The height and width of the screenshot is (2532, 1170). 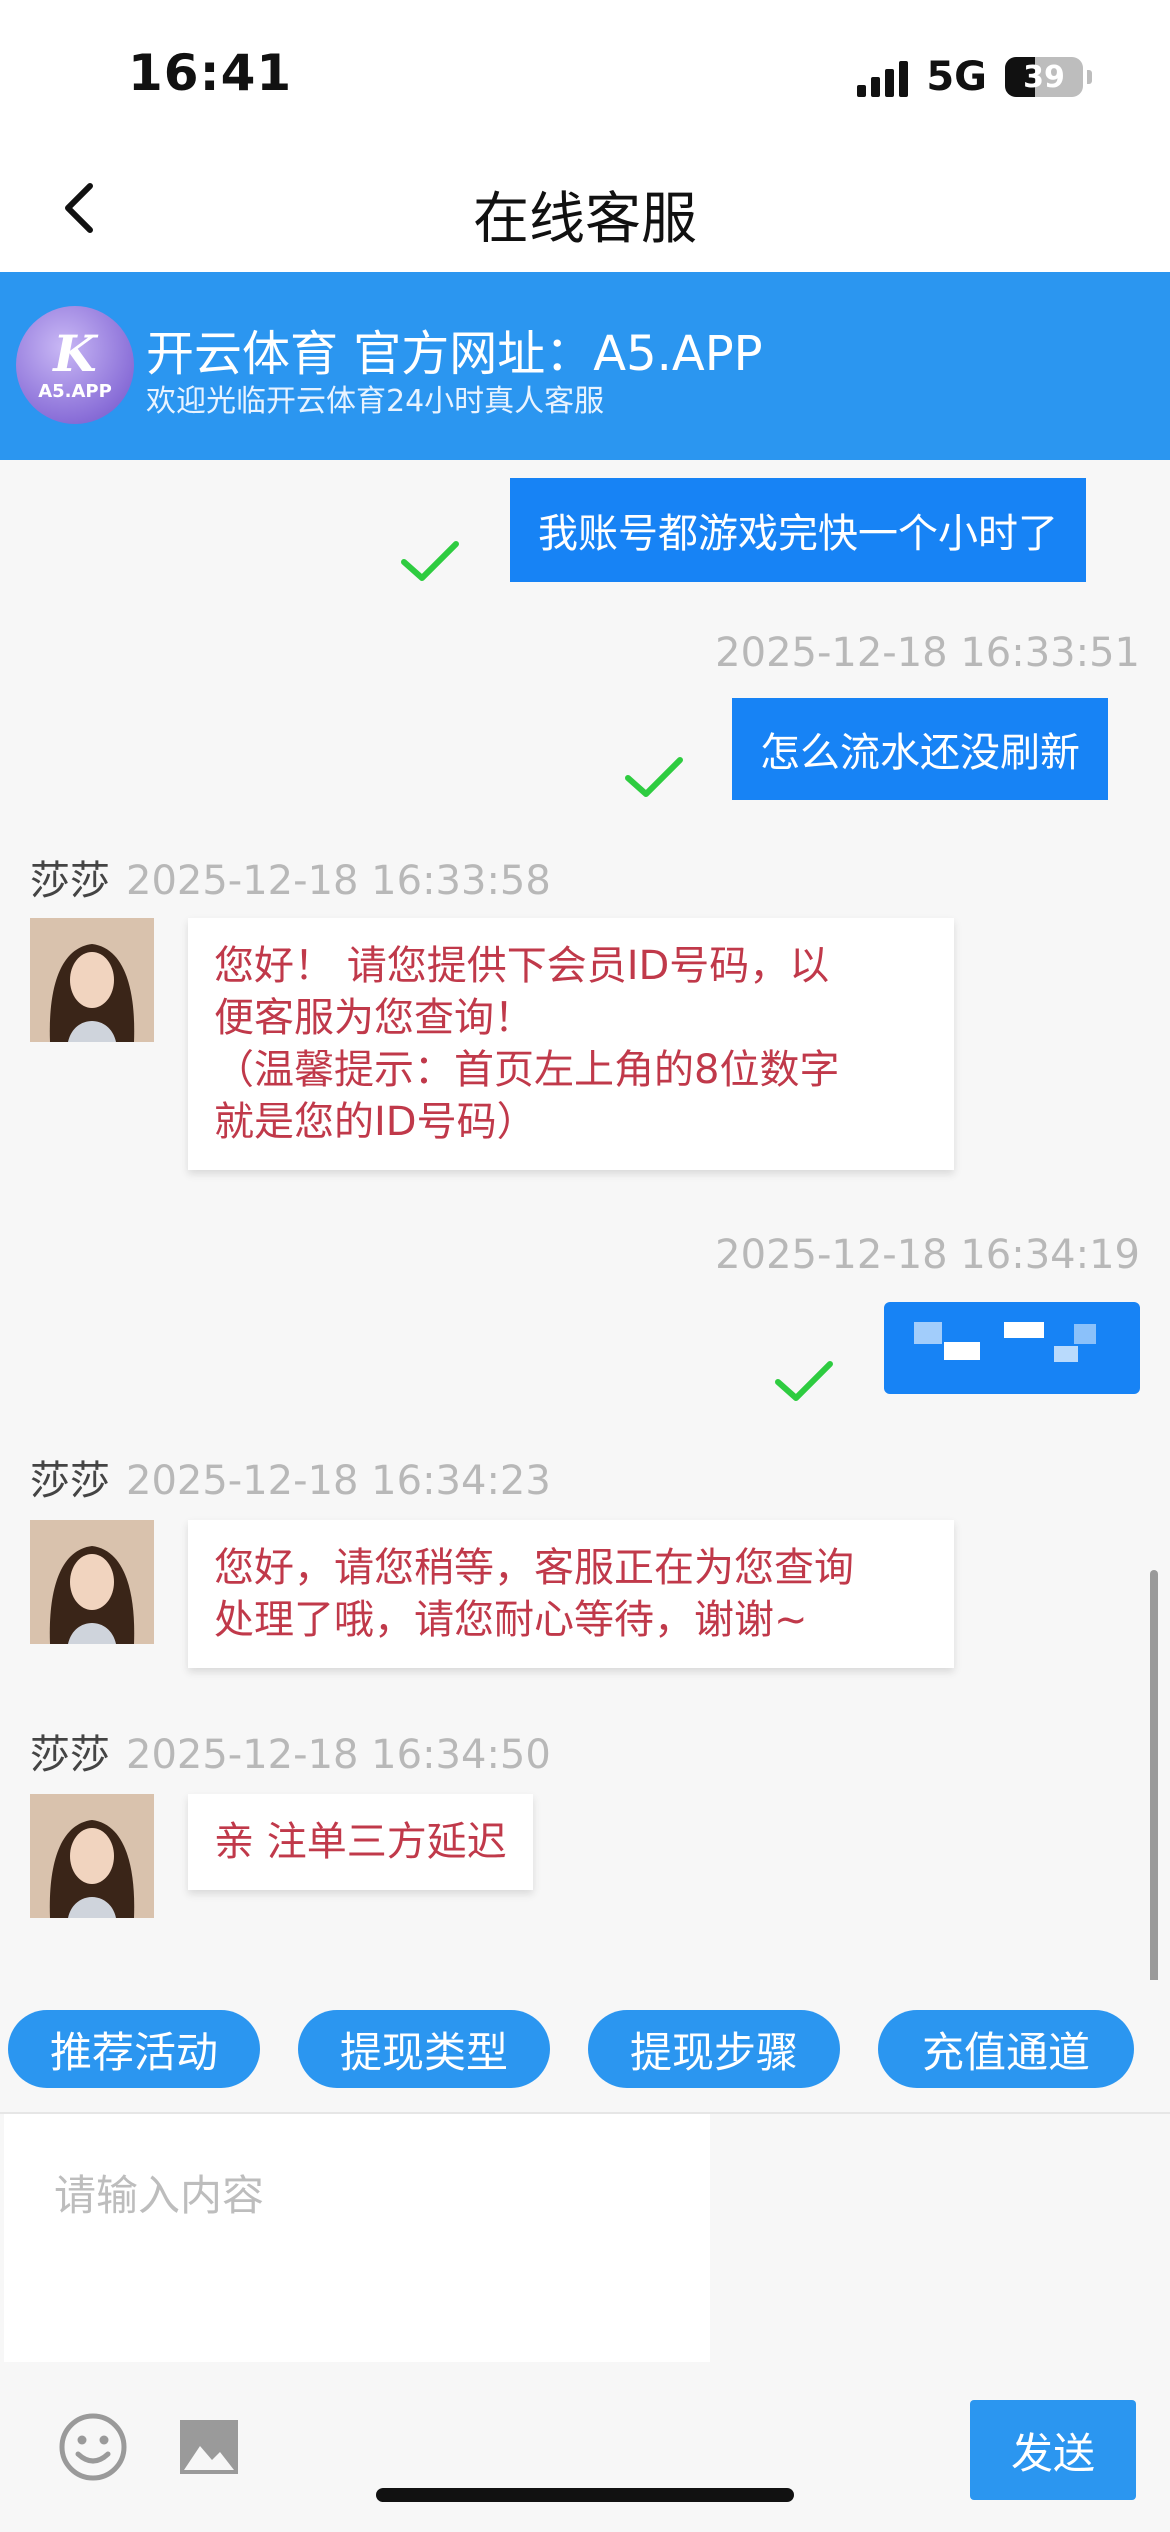 I want to click on message-timestamp: 2025-12-18 16:34:23, so click(x=338, y=1481).